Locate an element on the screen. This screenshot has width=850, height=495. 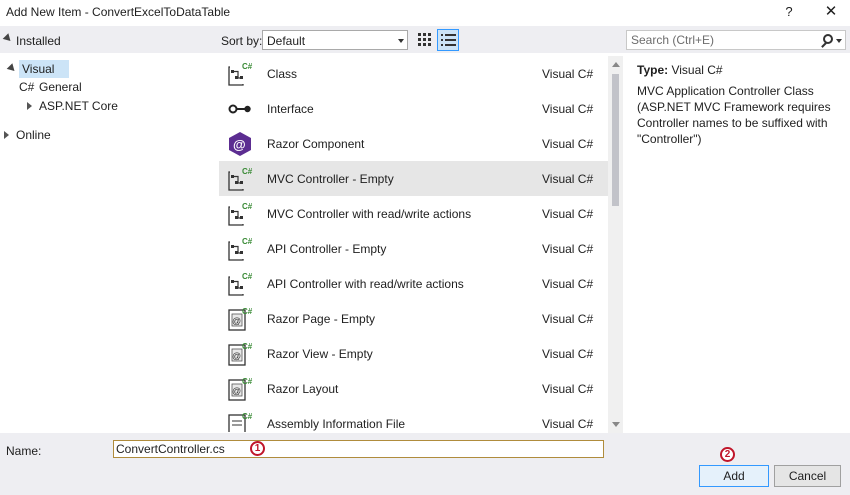
tree-item-visual-csharp: Visual C# is located at coordinates (37, 77).